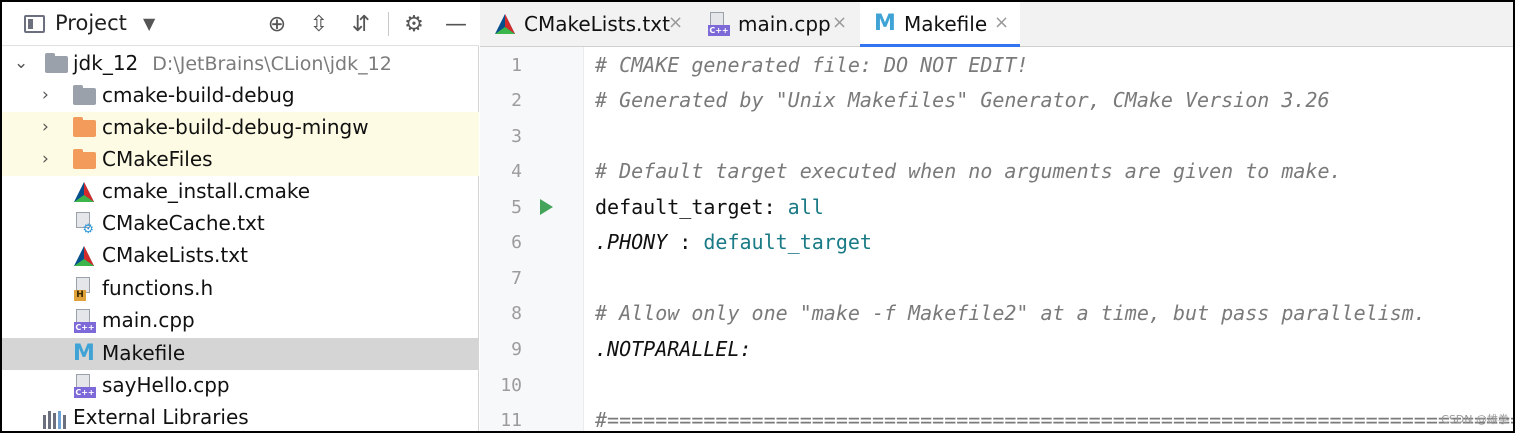  What do you see at coordinates (144, 353) in the screenshot?
I see `tree-item-label: Makefile` at bounding box center [144, 353].